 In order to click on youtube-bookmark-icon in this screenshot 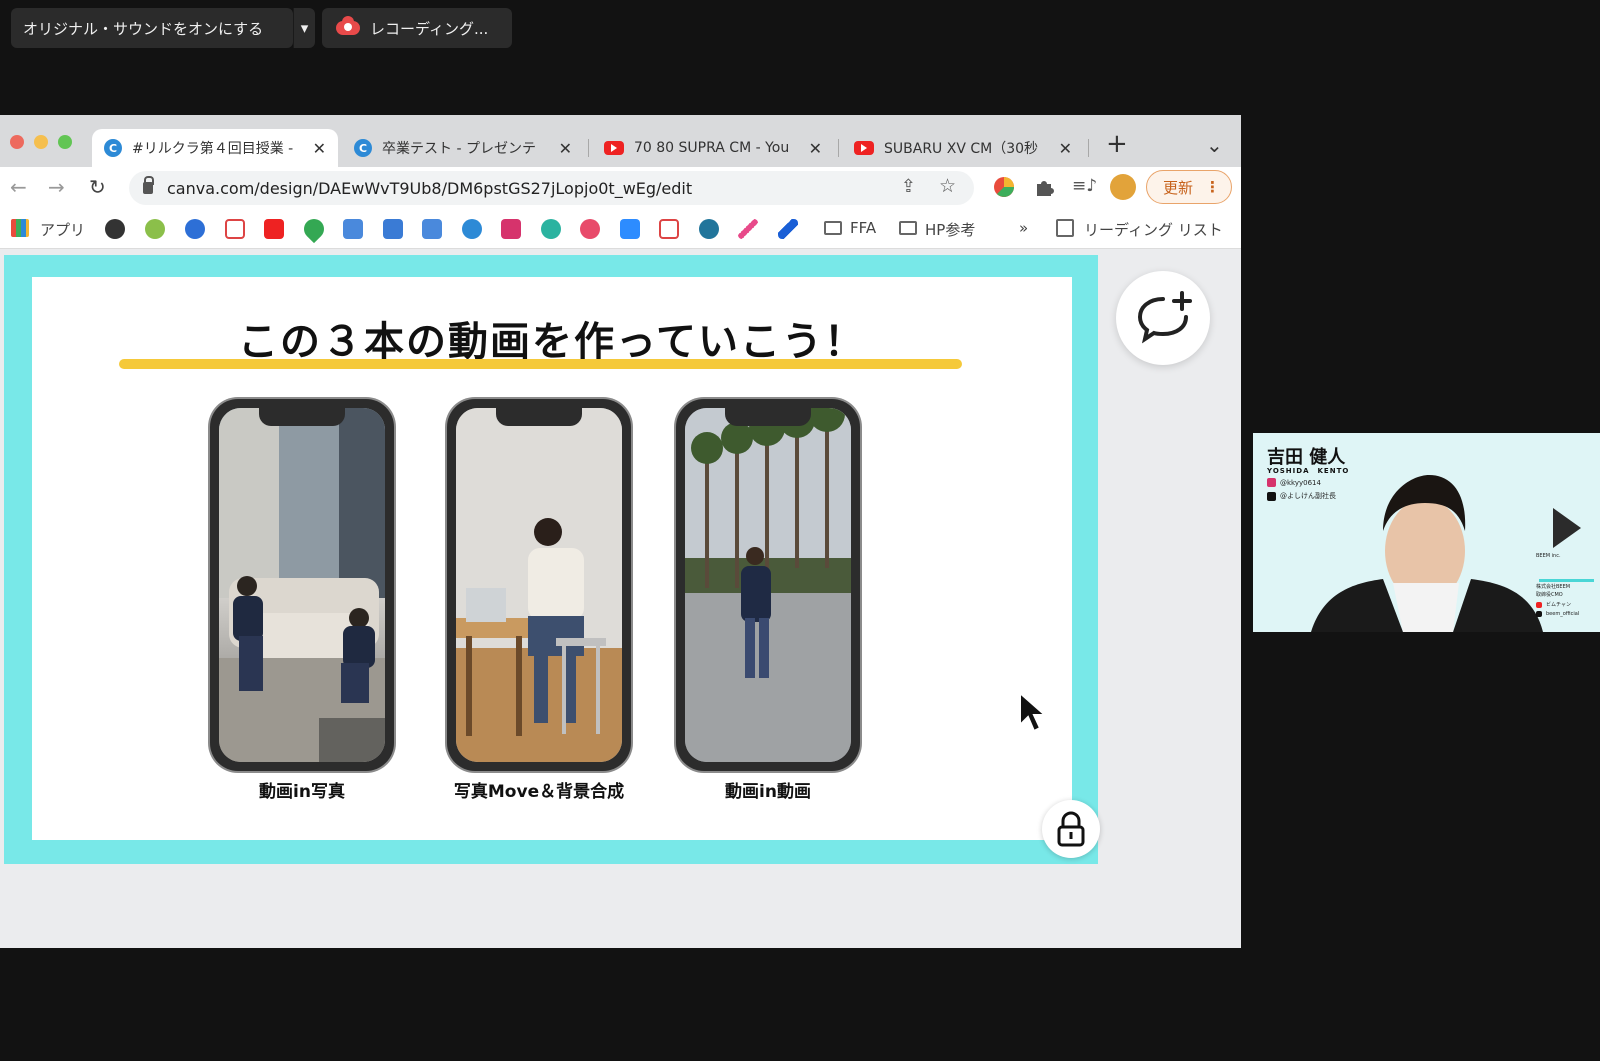, I will do `click(274, 229)`.